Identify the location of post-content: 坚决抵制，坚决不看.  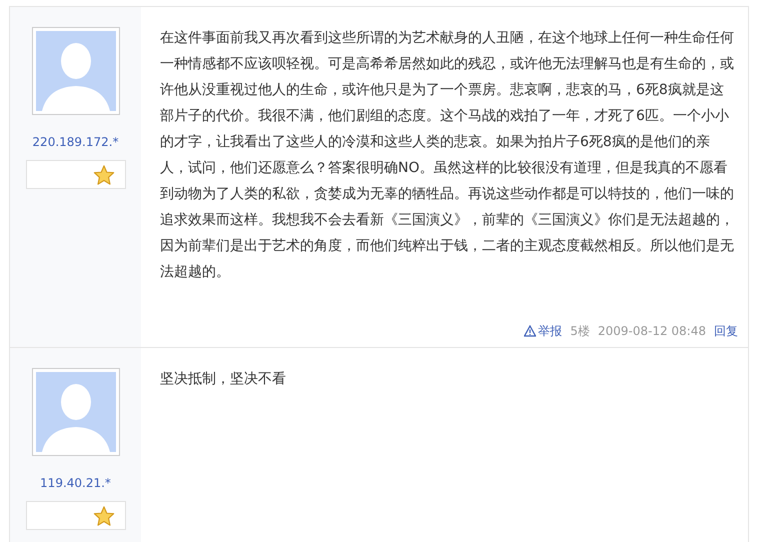
(223, 379).